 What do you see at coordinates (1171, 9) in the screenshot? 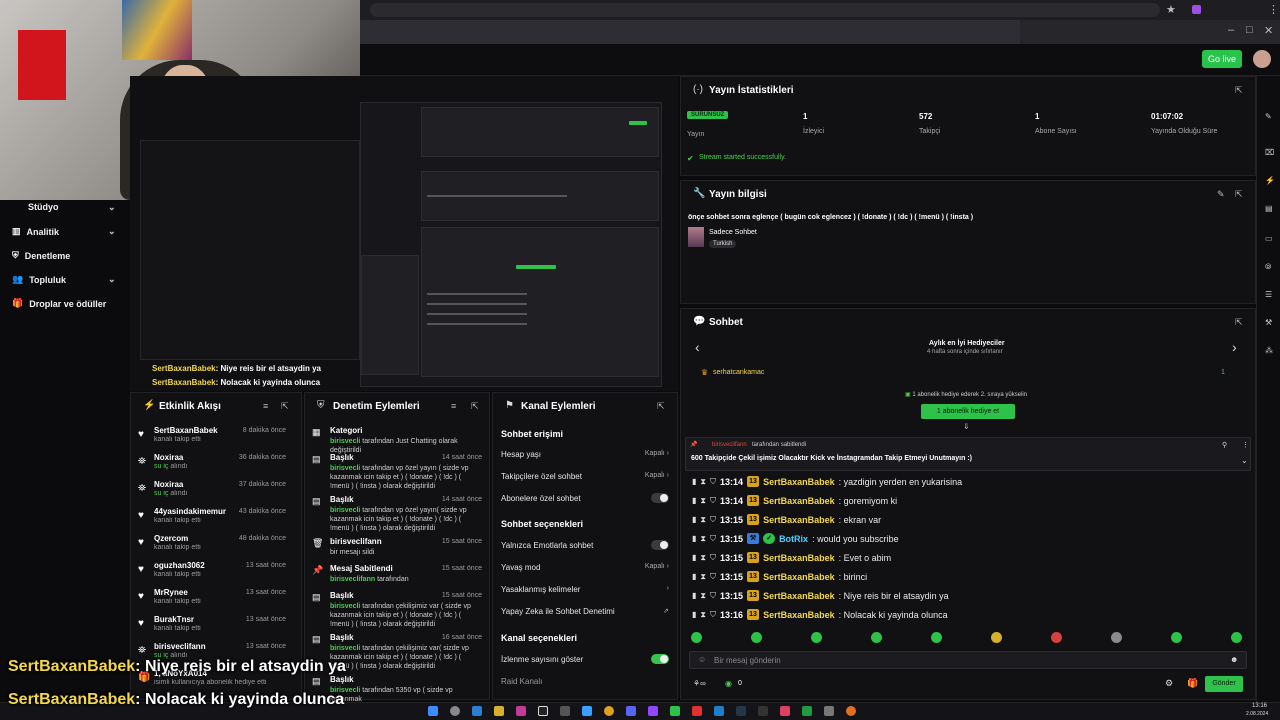
I see `star-icon: ★` at bounding box center [1171, 9].